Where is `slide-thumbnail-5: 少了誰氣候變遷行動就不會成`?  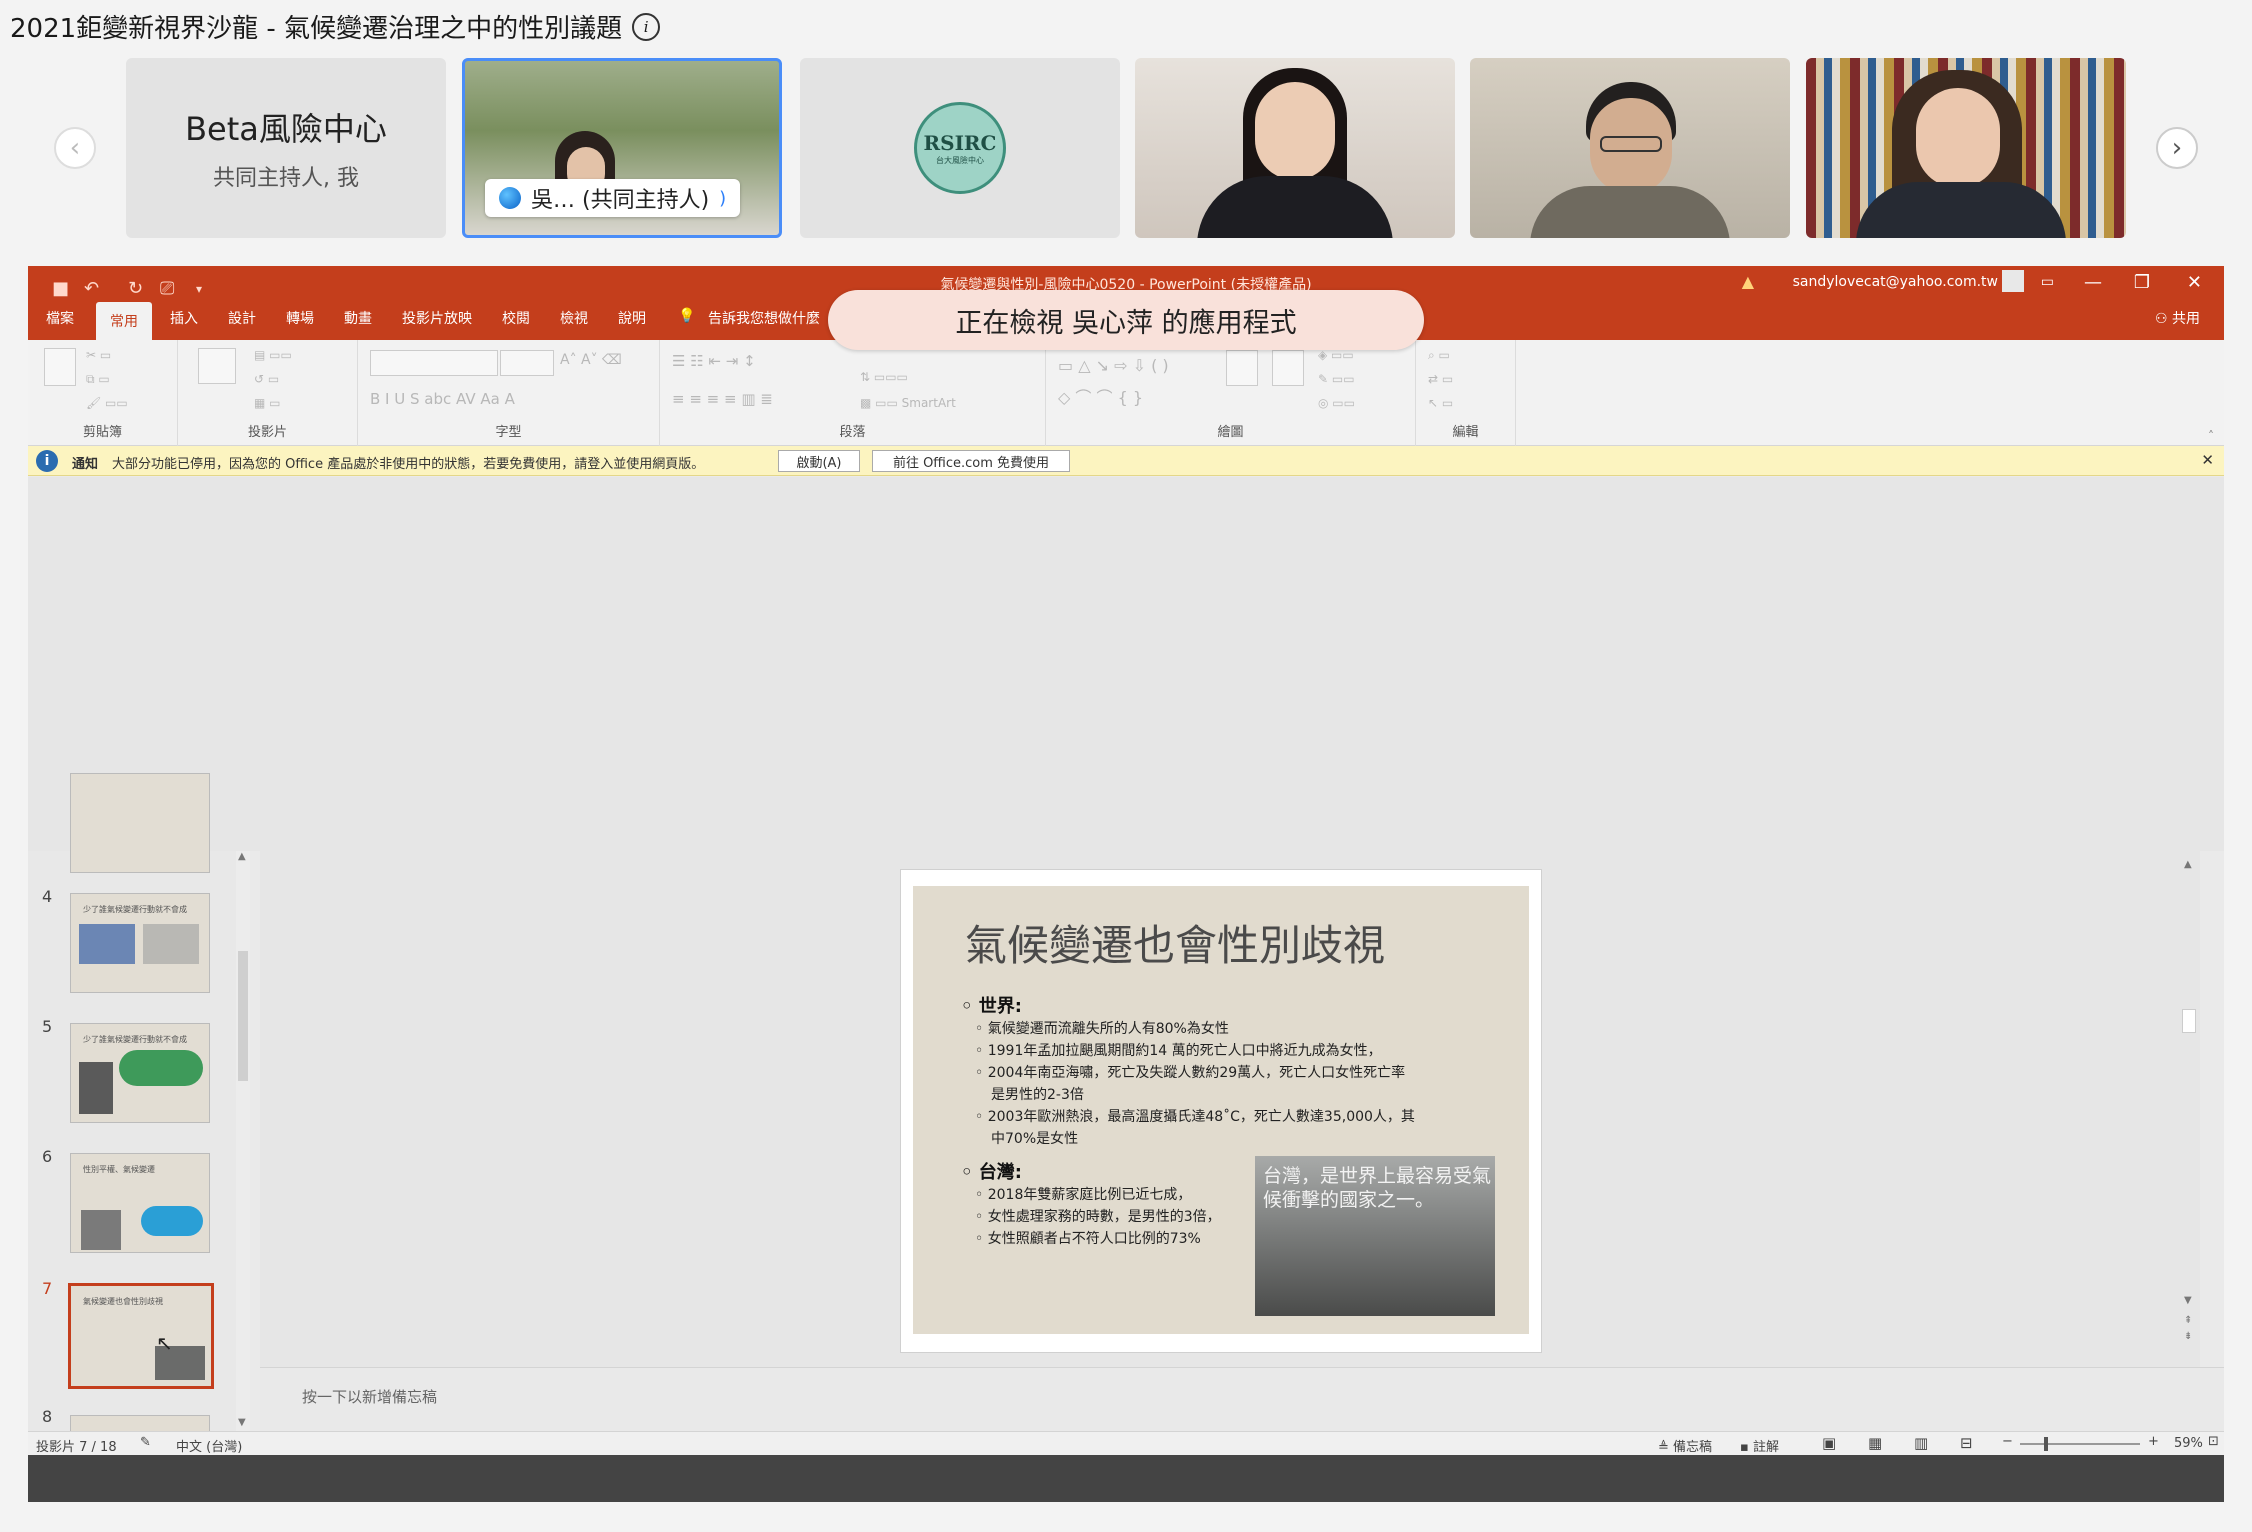
slide-thumbnail-5: 少了誰氣候變遷行動就不會成 is located at coordinates (140, 1073).